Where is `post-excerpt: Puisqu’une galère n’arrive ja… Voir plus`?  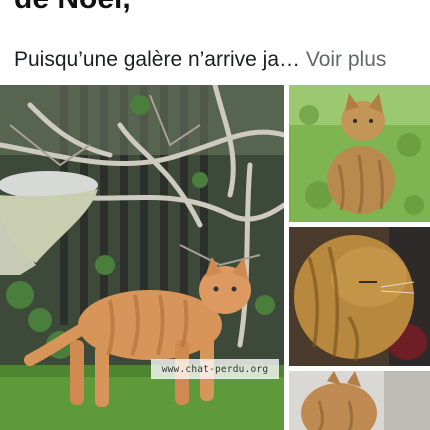
post-excerpt: Puisqu’une galère n’arrive ja… Voir plus is located at coordinates (200, 60).